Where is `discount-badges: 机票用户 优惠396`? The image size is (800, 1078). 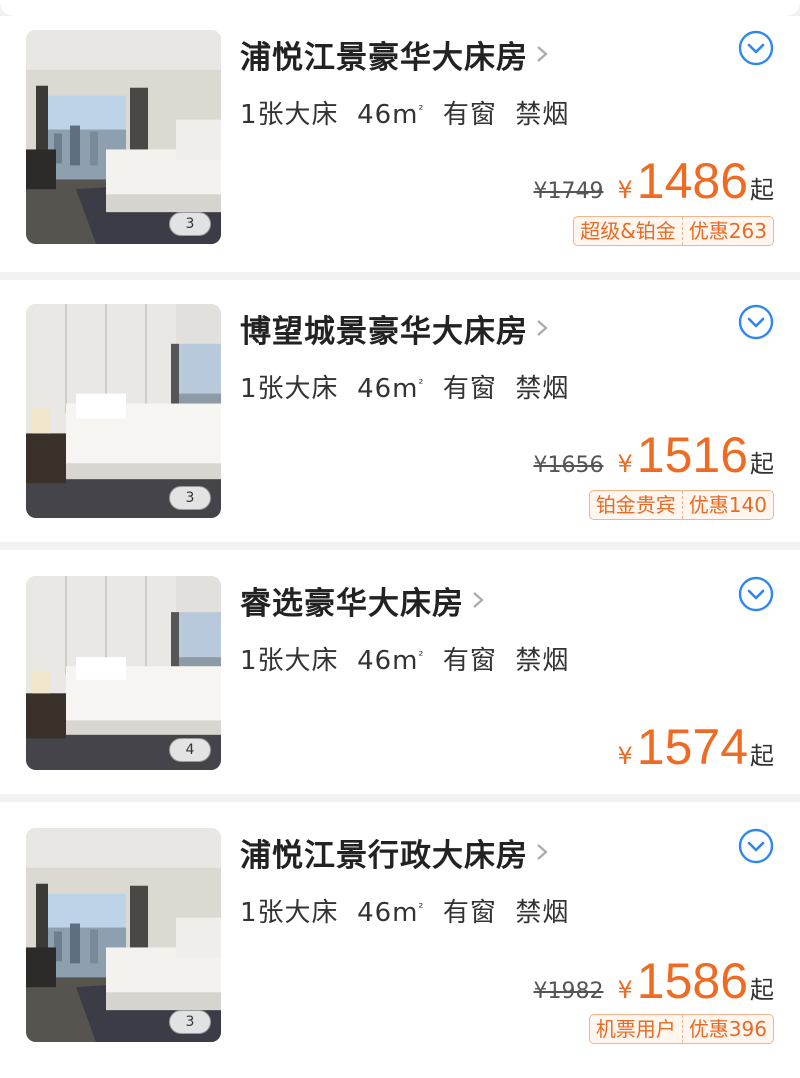 discount-badges: 机票用户 优惠396 is located at coordinates (681, 1029).